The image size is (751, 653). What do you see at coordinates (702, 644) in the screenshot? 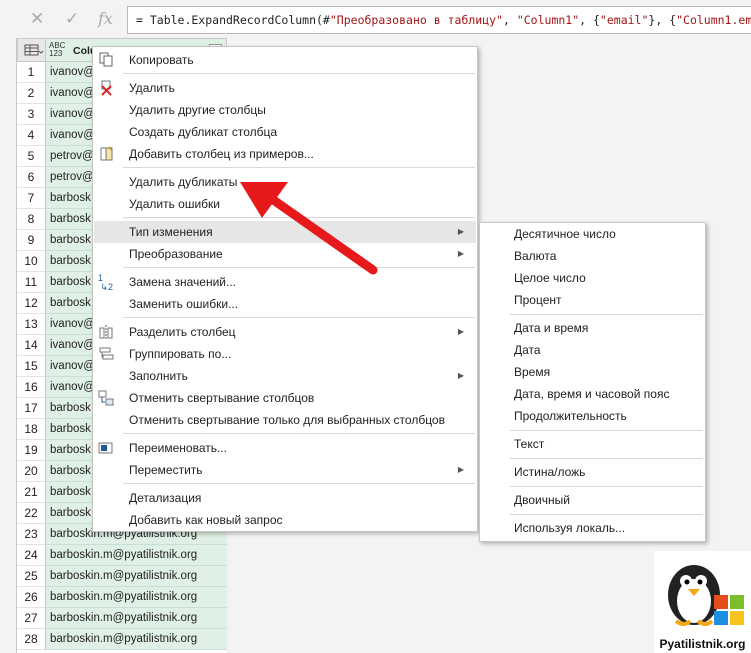
I see `logo-caption: Pyatilistnik.org` at bounding box center [702, 644].